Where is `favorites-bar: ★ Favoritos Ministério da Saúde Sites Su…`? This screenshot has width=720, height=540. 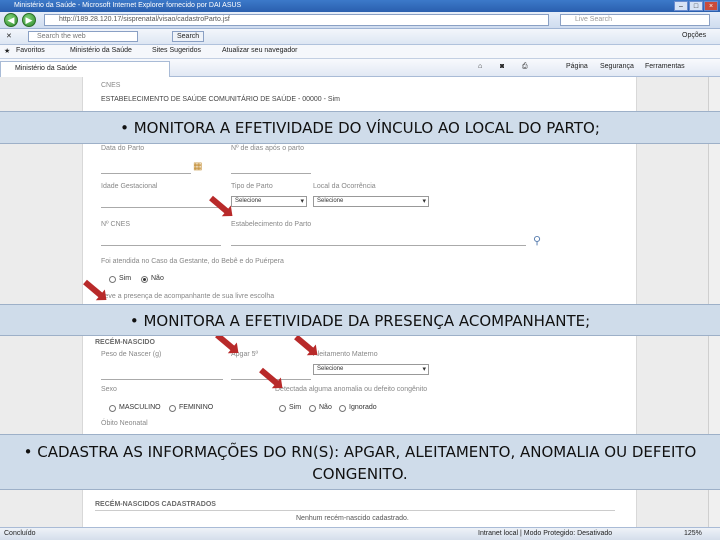 favorites-bar: ★ Favoritos Ministério da Saúde Sites Su… is located at coordinates (360, 52).